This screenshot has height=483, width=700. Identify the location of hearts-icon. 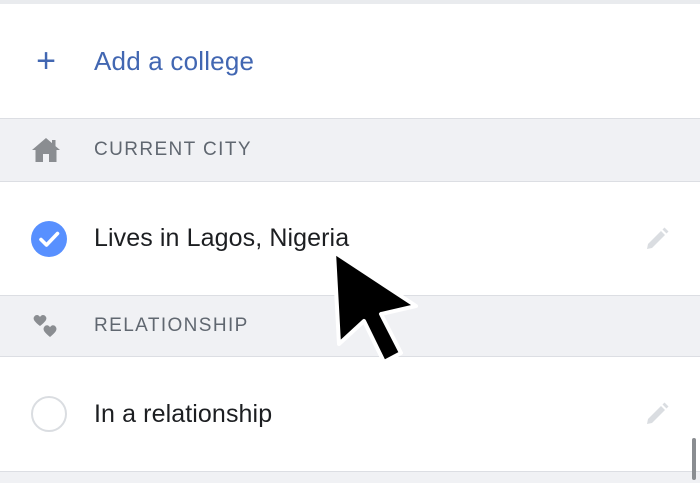
(45, 325).